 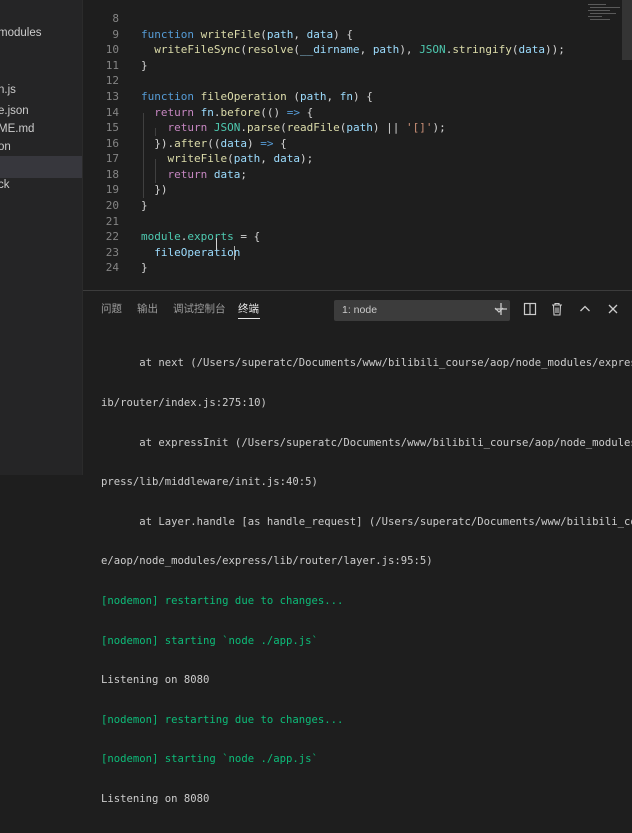 I want to click on tab-debug-console: 调试控制台, so click(x=199, y=308).